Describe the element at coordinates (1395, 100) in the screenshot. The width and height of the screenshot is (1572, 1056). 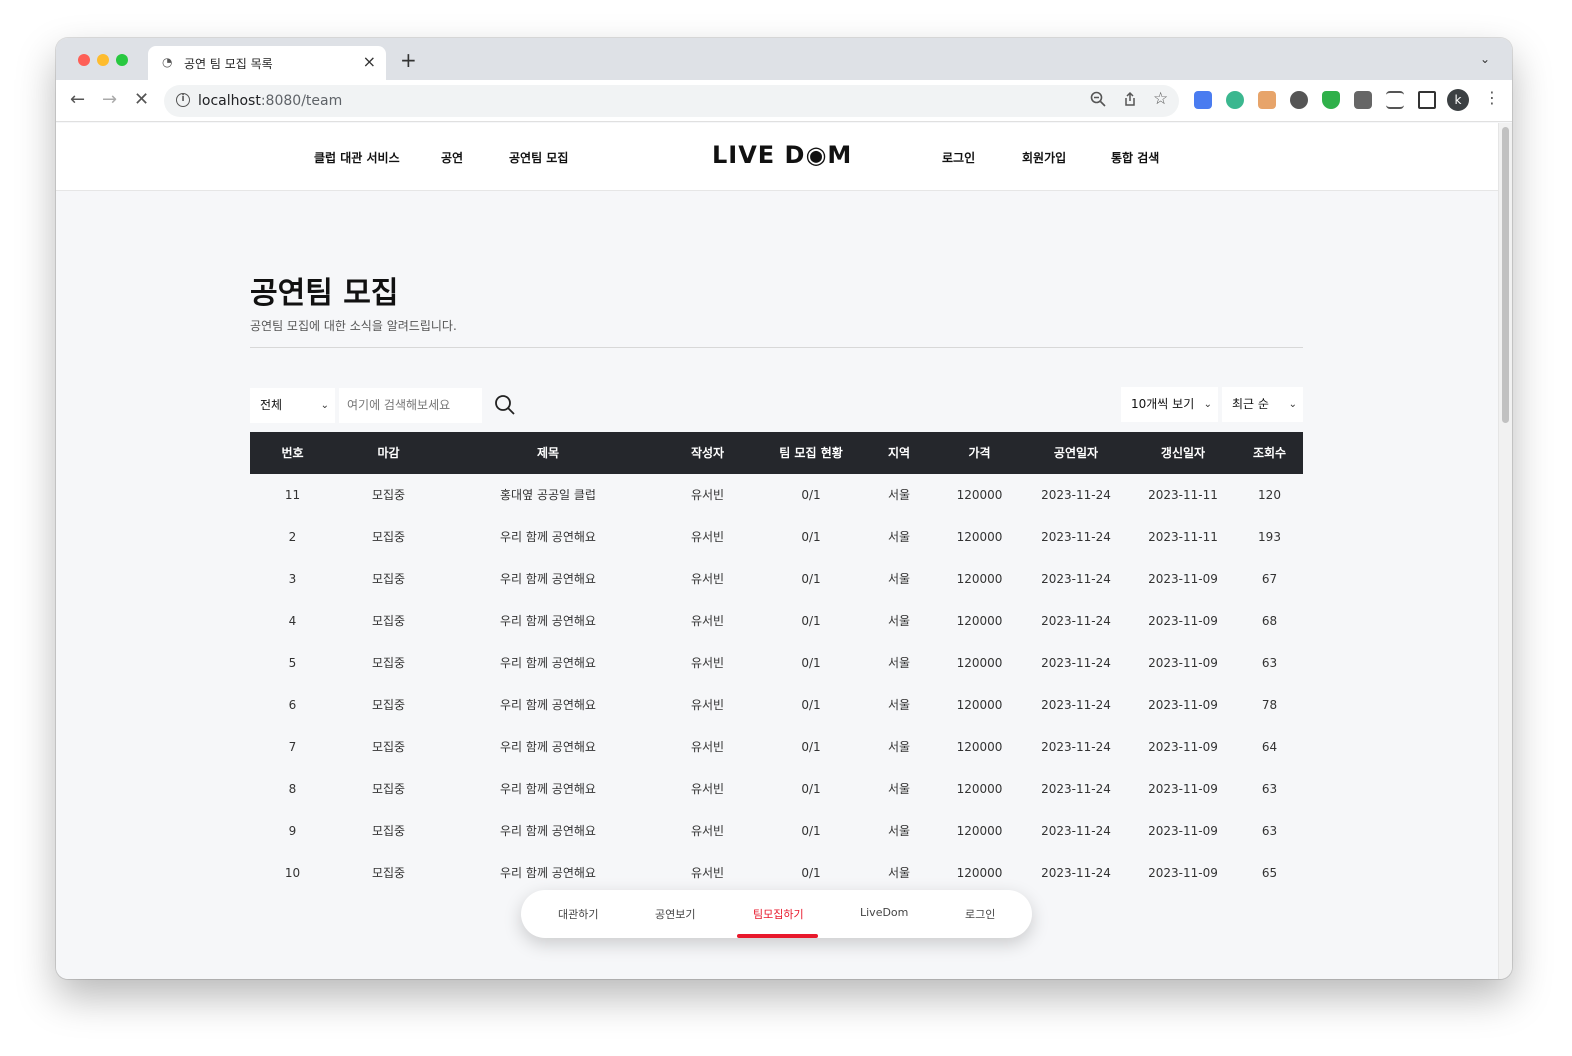
I see `media-queue-icon` at that location.